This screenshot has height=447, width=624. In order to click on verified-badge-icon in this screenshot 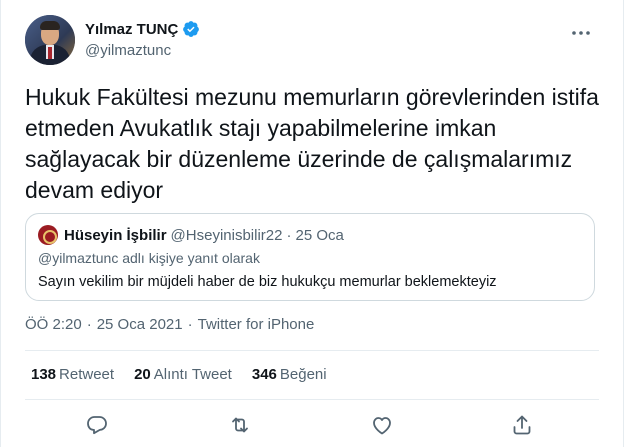, I will do `click(191, 29)`.